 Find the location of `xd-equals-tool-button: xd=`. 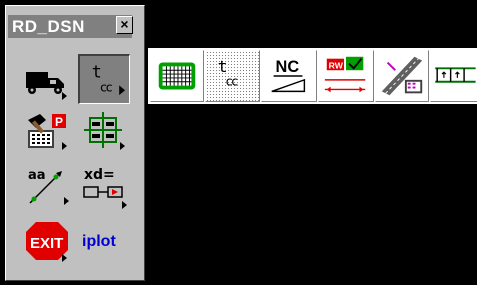

xd-equals-tool-button: xd= is located at coordinates (105, 186).